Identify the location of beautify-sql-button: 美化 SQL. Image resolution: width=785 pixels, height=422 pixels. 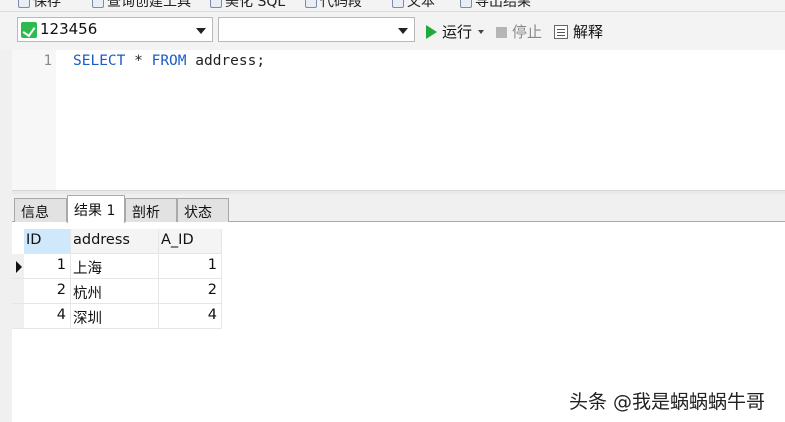
(247, 5).